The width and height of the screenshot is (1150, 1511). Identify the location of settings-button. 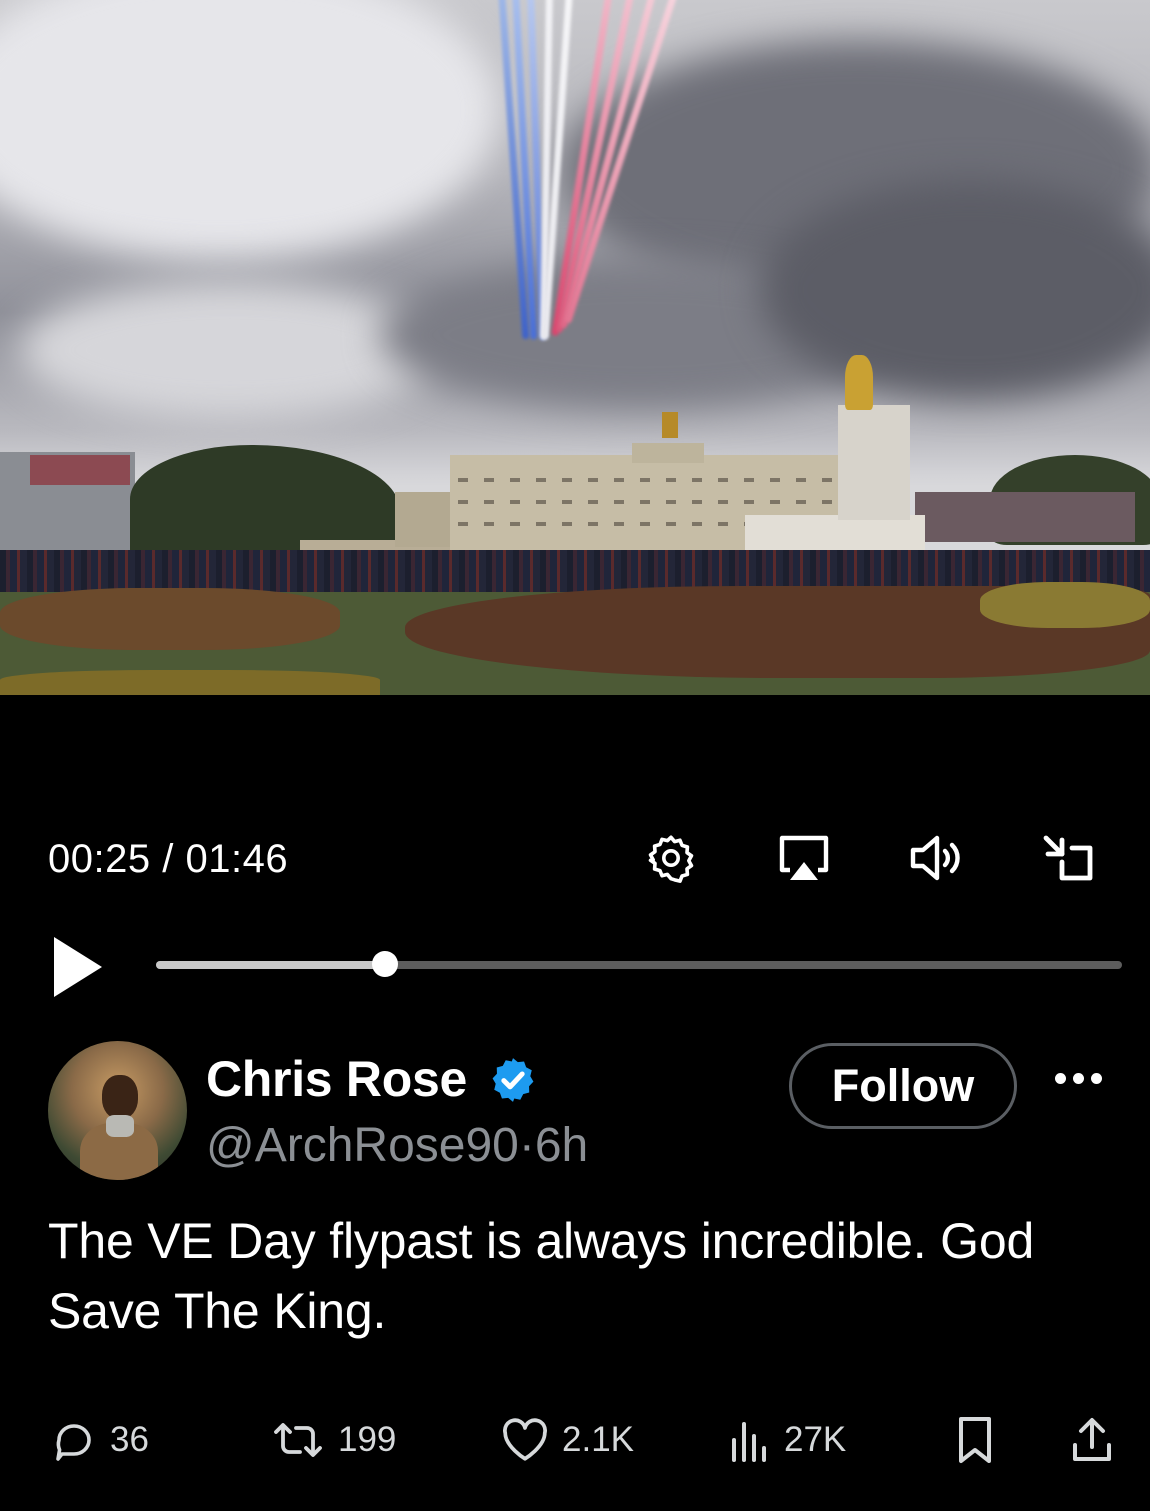
(671, 858).